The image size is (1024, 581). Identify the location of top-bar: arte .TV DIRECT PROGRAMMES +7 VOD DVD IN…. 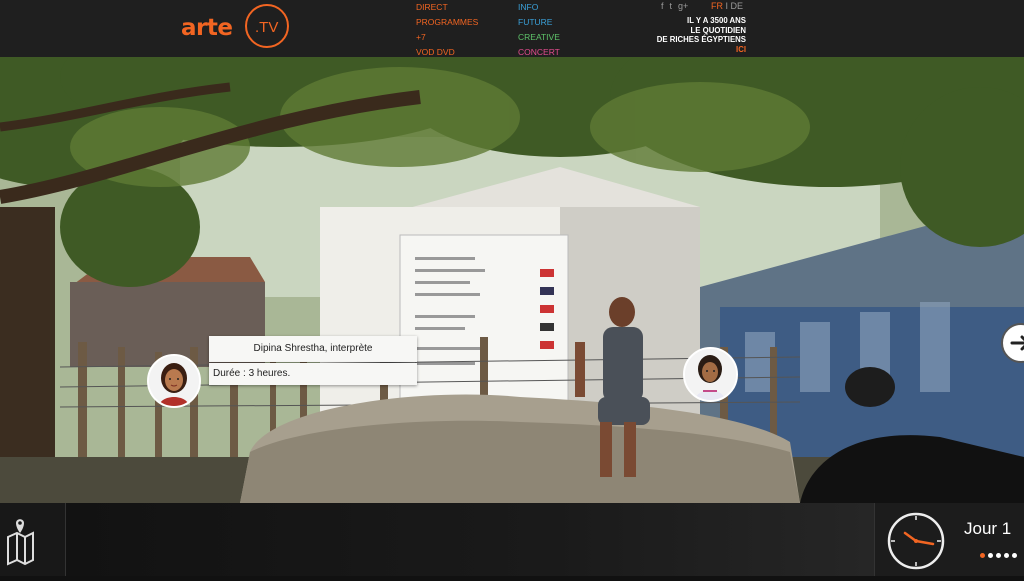
(512, 28).